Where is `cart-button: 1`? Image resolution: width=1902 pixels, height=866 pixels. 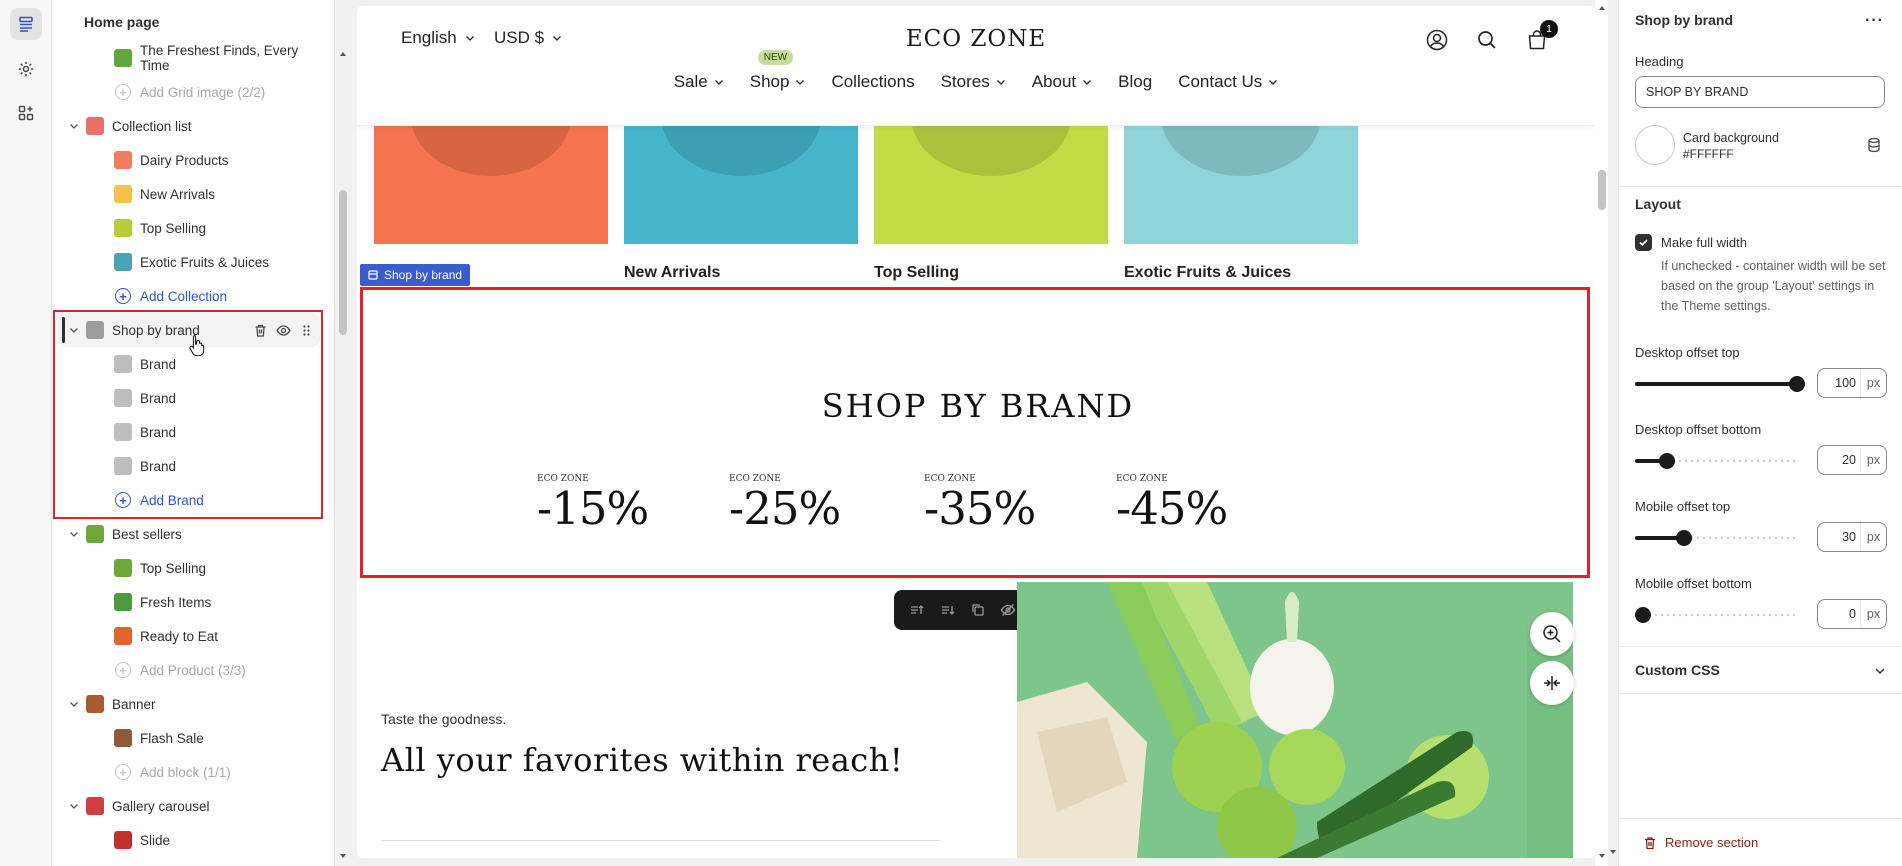
cart-button: 1 is located at coordinates (1541, 36).